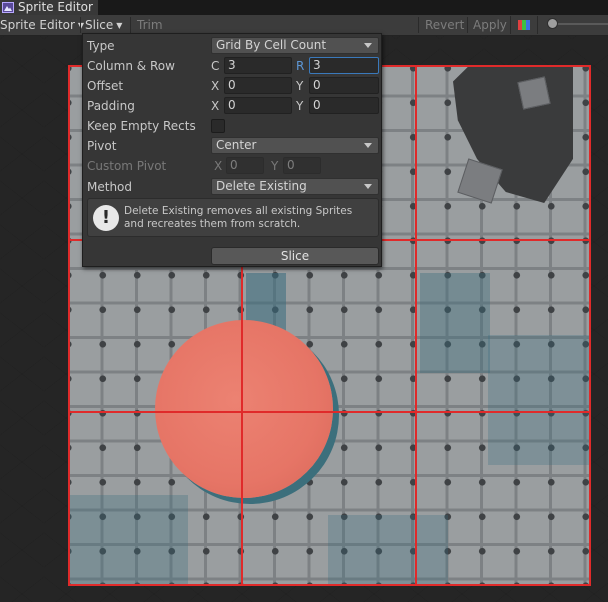 The image size is (608, 602). I want to click on padding-label: Padding, so click(111, 106).